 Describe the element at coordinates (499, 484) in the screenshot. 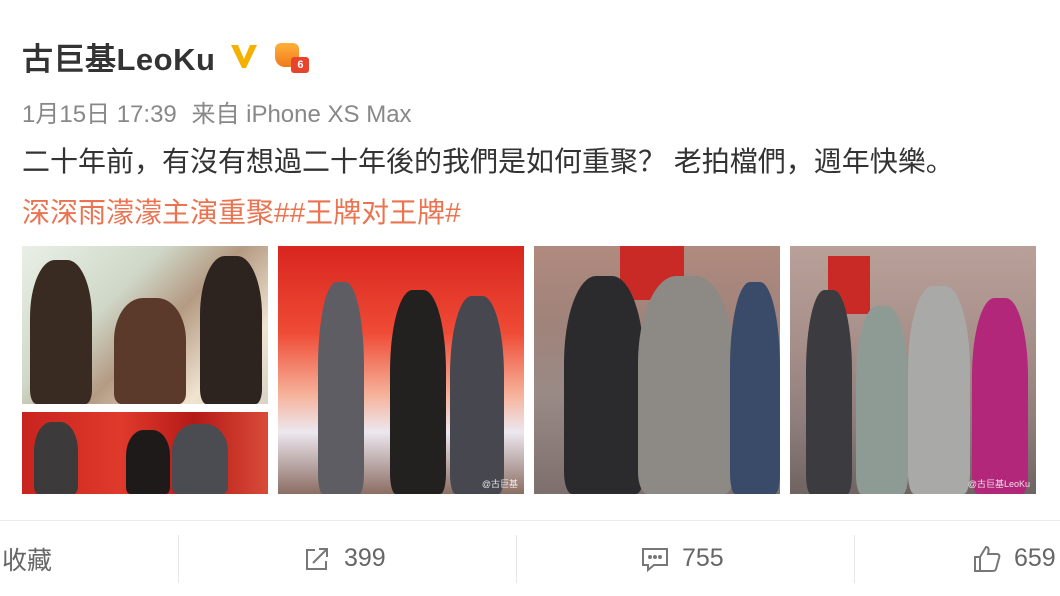

I see `photo-2-watermark: @古巨基` at that location.